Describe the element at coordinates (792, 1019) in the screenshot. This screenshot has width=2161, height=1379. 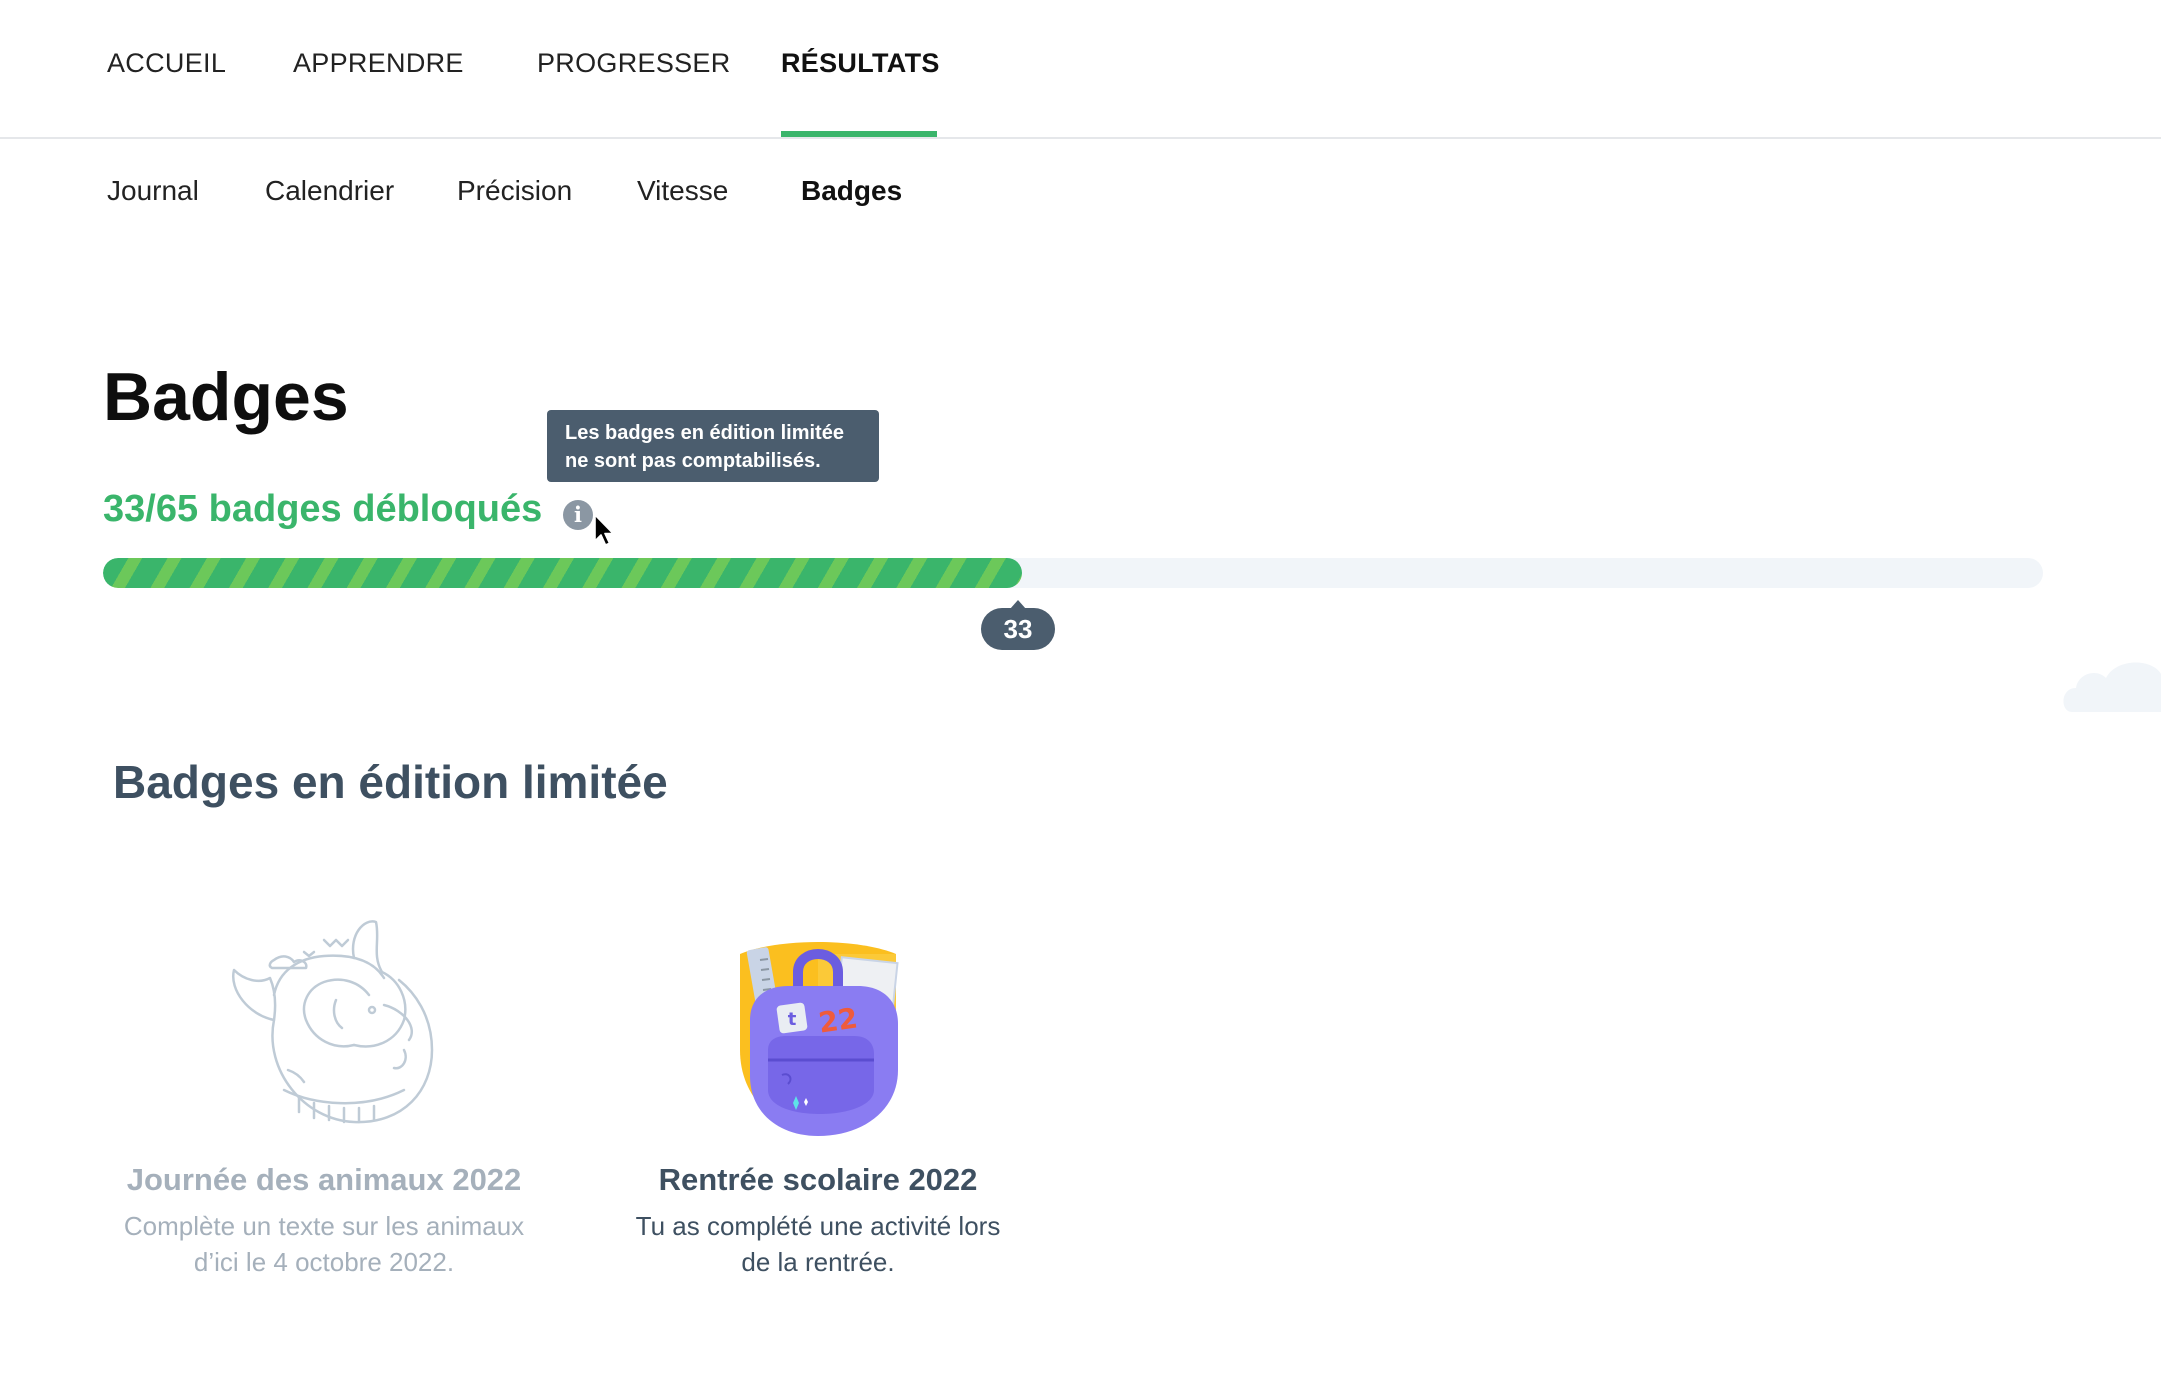
I see `svg-text: t` at that location.